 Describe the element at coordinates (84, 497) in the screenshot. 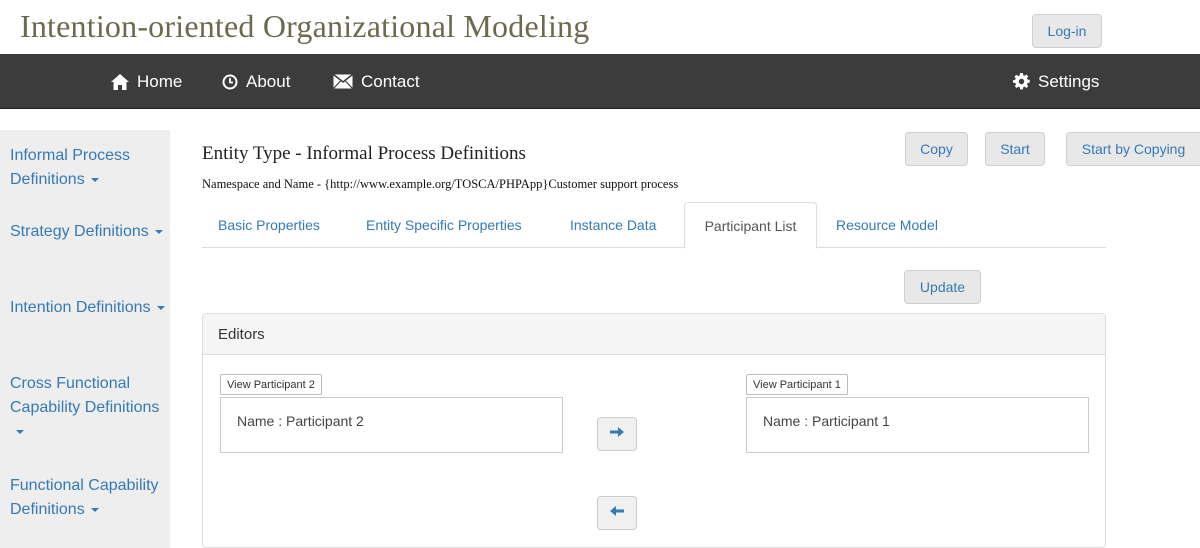

I see `sidebar-item-label: Functional Capability Definitions` at that location.